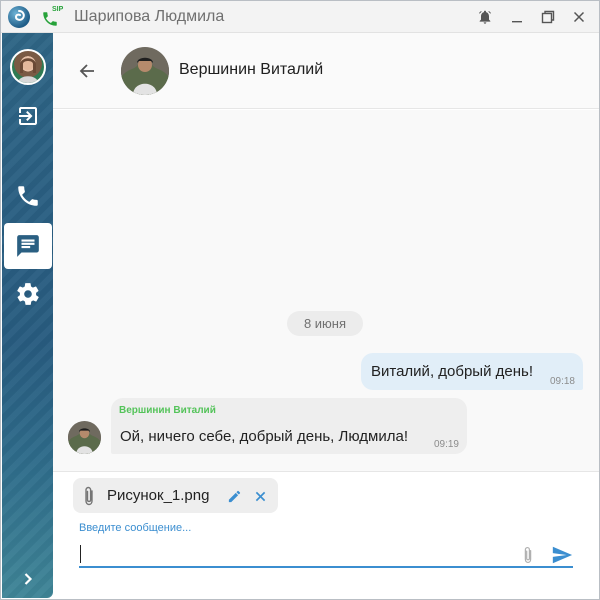 Image resolution: width=600 pixels, height=600 pixels. What do you see at coordinates (167, 410) in the screenshot?
I see `message-sender: Вершинин Виталий` at bounding box center [167, 410].